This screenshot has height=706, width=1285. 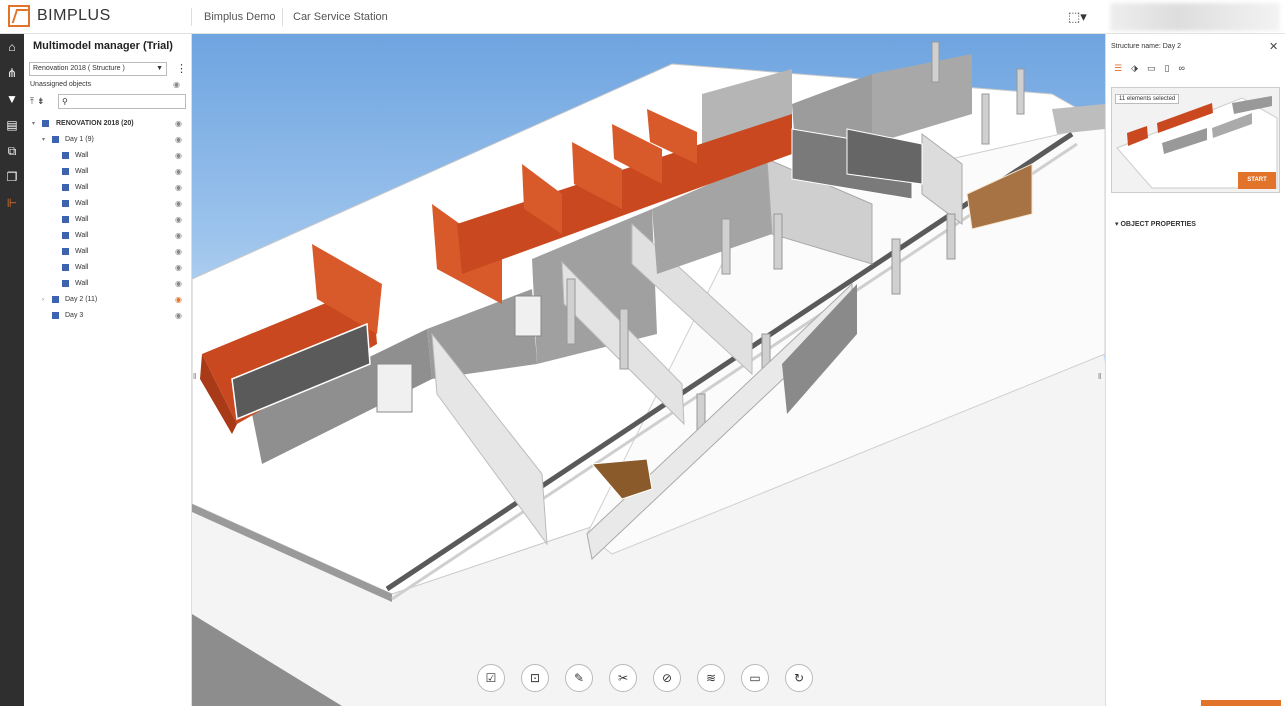 What do you see at coordinates (12, 203) in the screenshot?
I see `structure-icon: ⊩` at bounding box center [12, 203].